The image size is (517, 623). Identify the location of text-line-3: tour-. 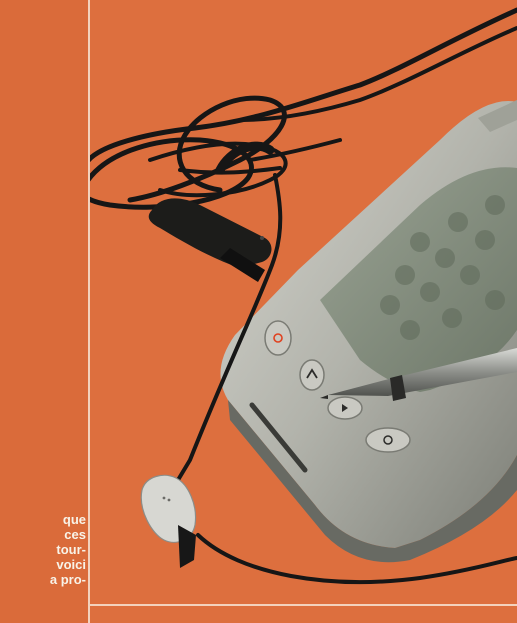
(71, 549).